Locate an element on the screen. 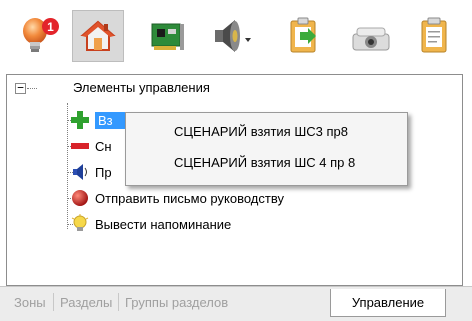 Image resolution: width=472 pixels, height=321 pixels. tree-item-reminder: Вывести напоминание is located at coordinates (150, 224).